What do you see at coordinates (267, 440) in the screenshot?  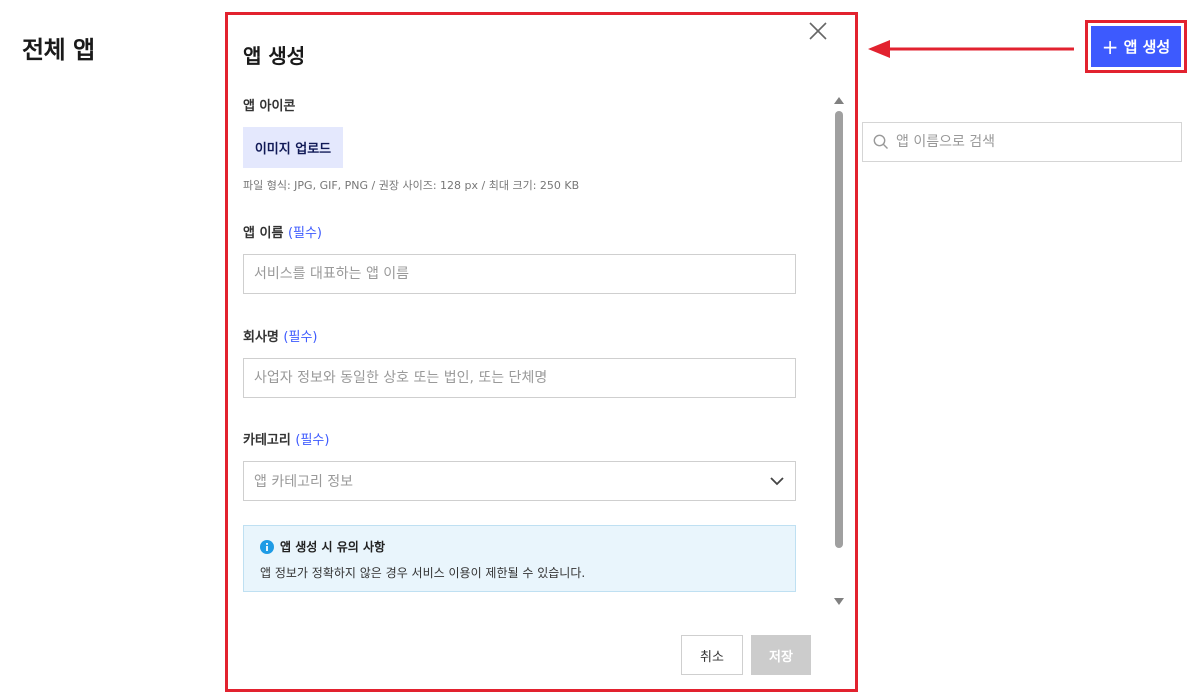 I see `category-label-text: 카테고리` at bounding box center [267, 440].